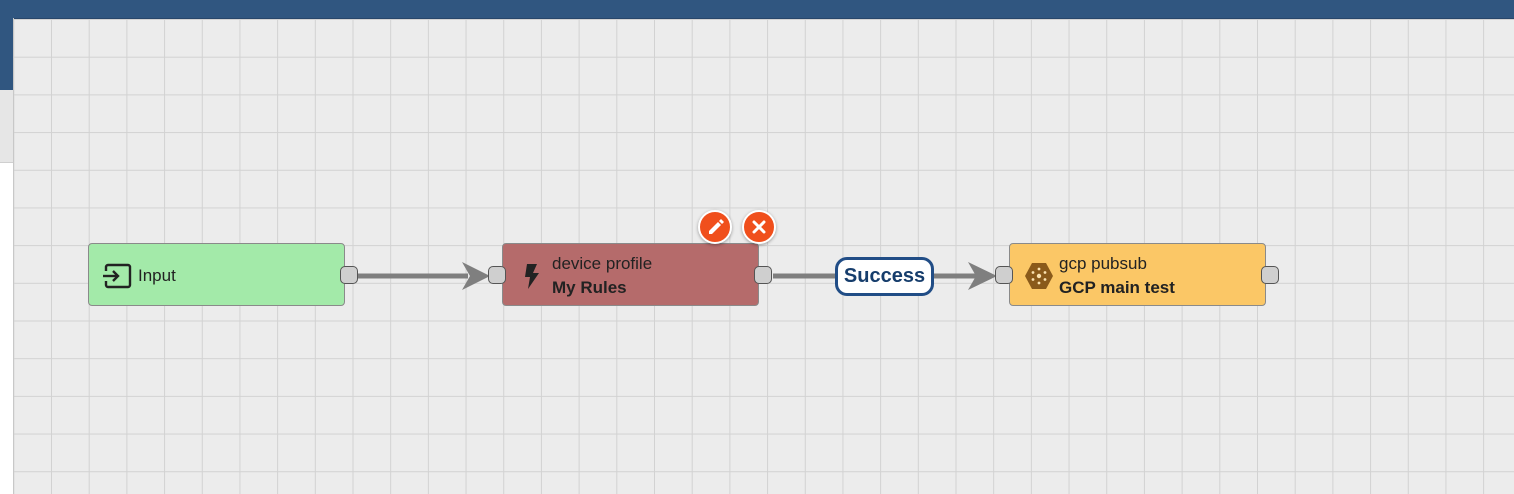 The height and width of the screenshot is (494, 1514). I want to click on sidebar-header-strip, so click(6, 54).